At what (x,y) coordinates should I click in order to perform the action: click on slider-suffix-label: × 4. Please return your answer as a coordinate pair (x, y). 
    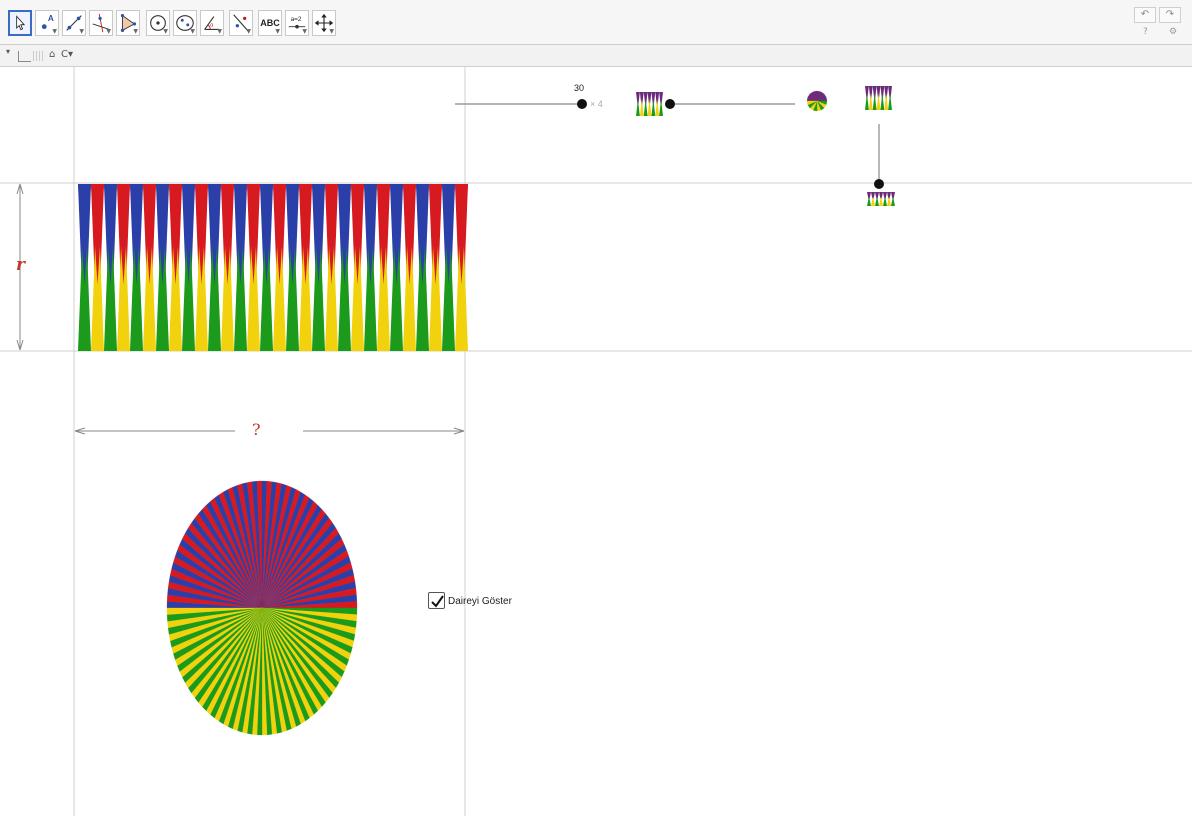
    Looking at the image, I should click on (596, 104).